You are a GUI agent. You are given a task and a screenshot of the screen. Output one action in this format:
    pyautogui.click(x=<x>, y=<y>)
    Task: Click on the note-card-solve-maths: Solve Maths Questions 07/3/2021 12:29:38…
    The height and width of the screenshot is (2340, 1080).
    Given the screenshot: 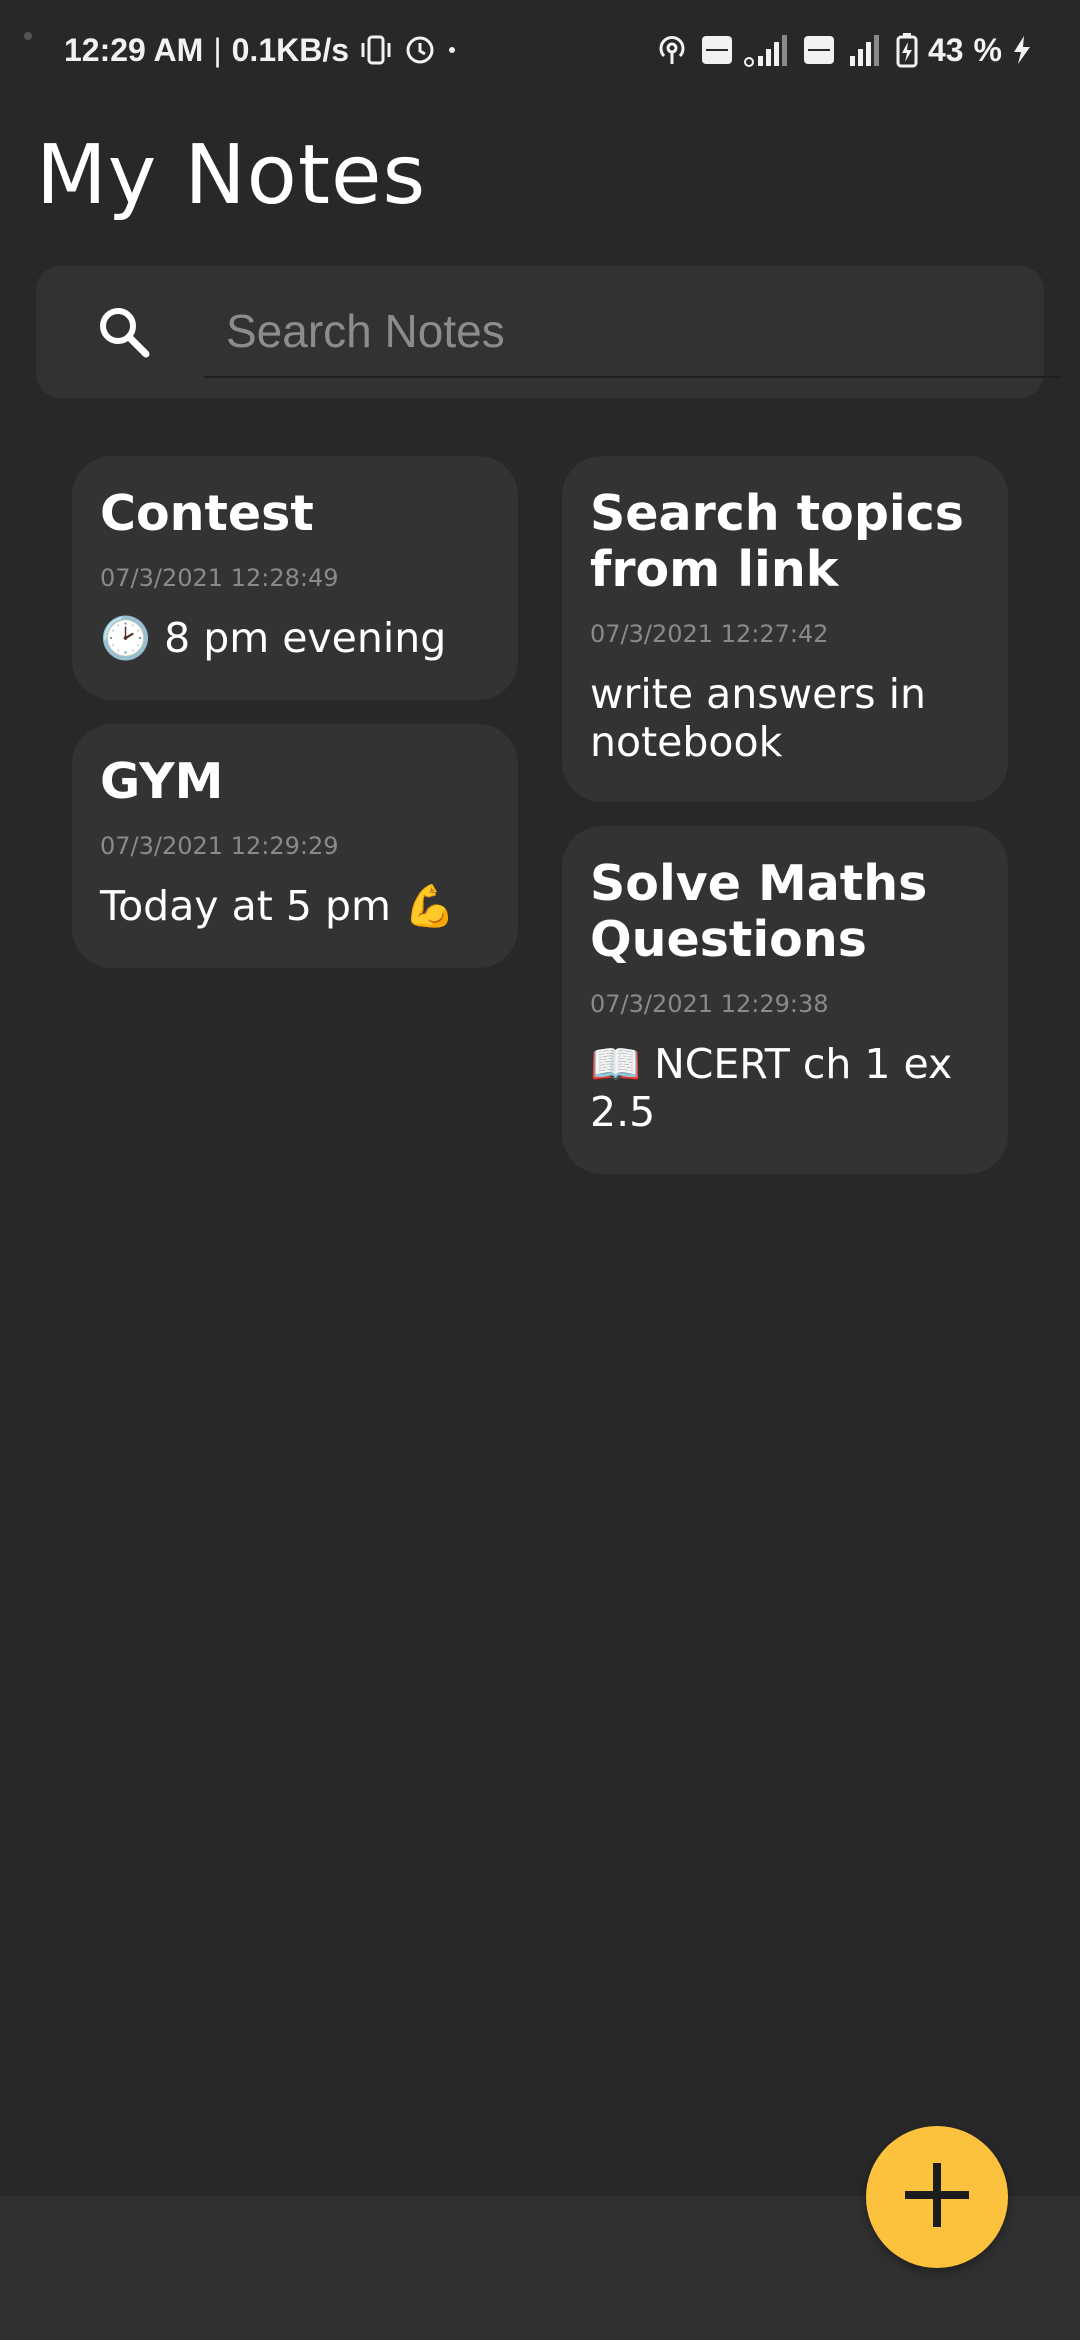 What is the action you would take?
    pyautogui.click(x=785, y=1000)
    